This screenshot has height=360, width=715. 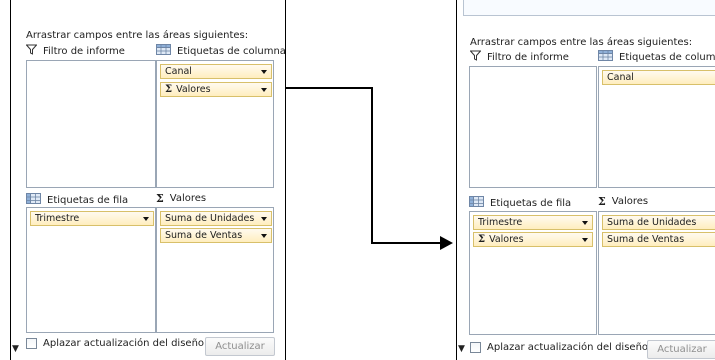 What do you see at coordinates (91, 270) in the screenshot?
I see `row-labels-area: Trimestre` at bounding box center [91, 270].